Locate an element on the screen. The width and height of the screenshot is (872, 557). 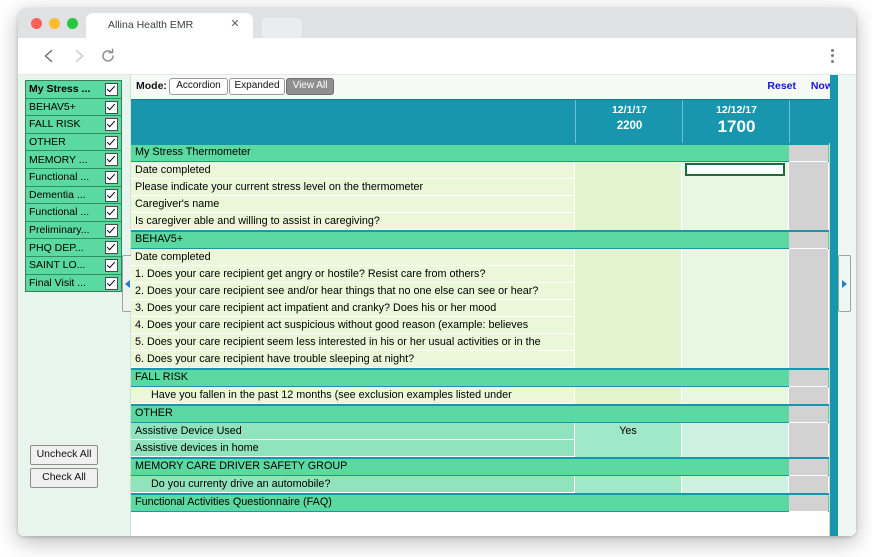
window-close-button is located at coordinates (36, 23).